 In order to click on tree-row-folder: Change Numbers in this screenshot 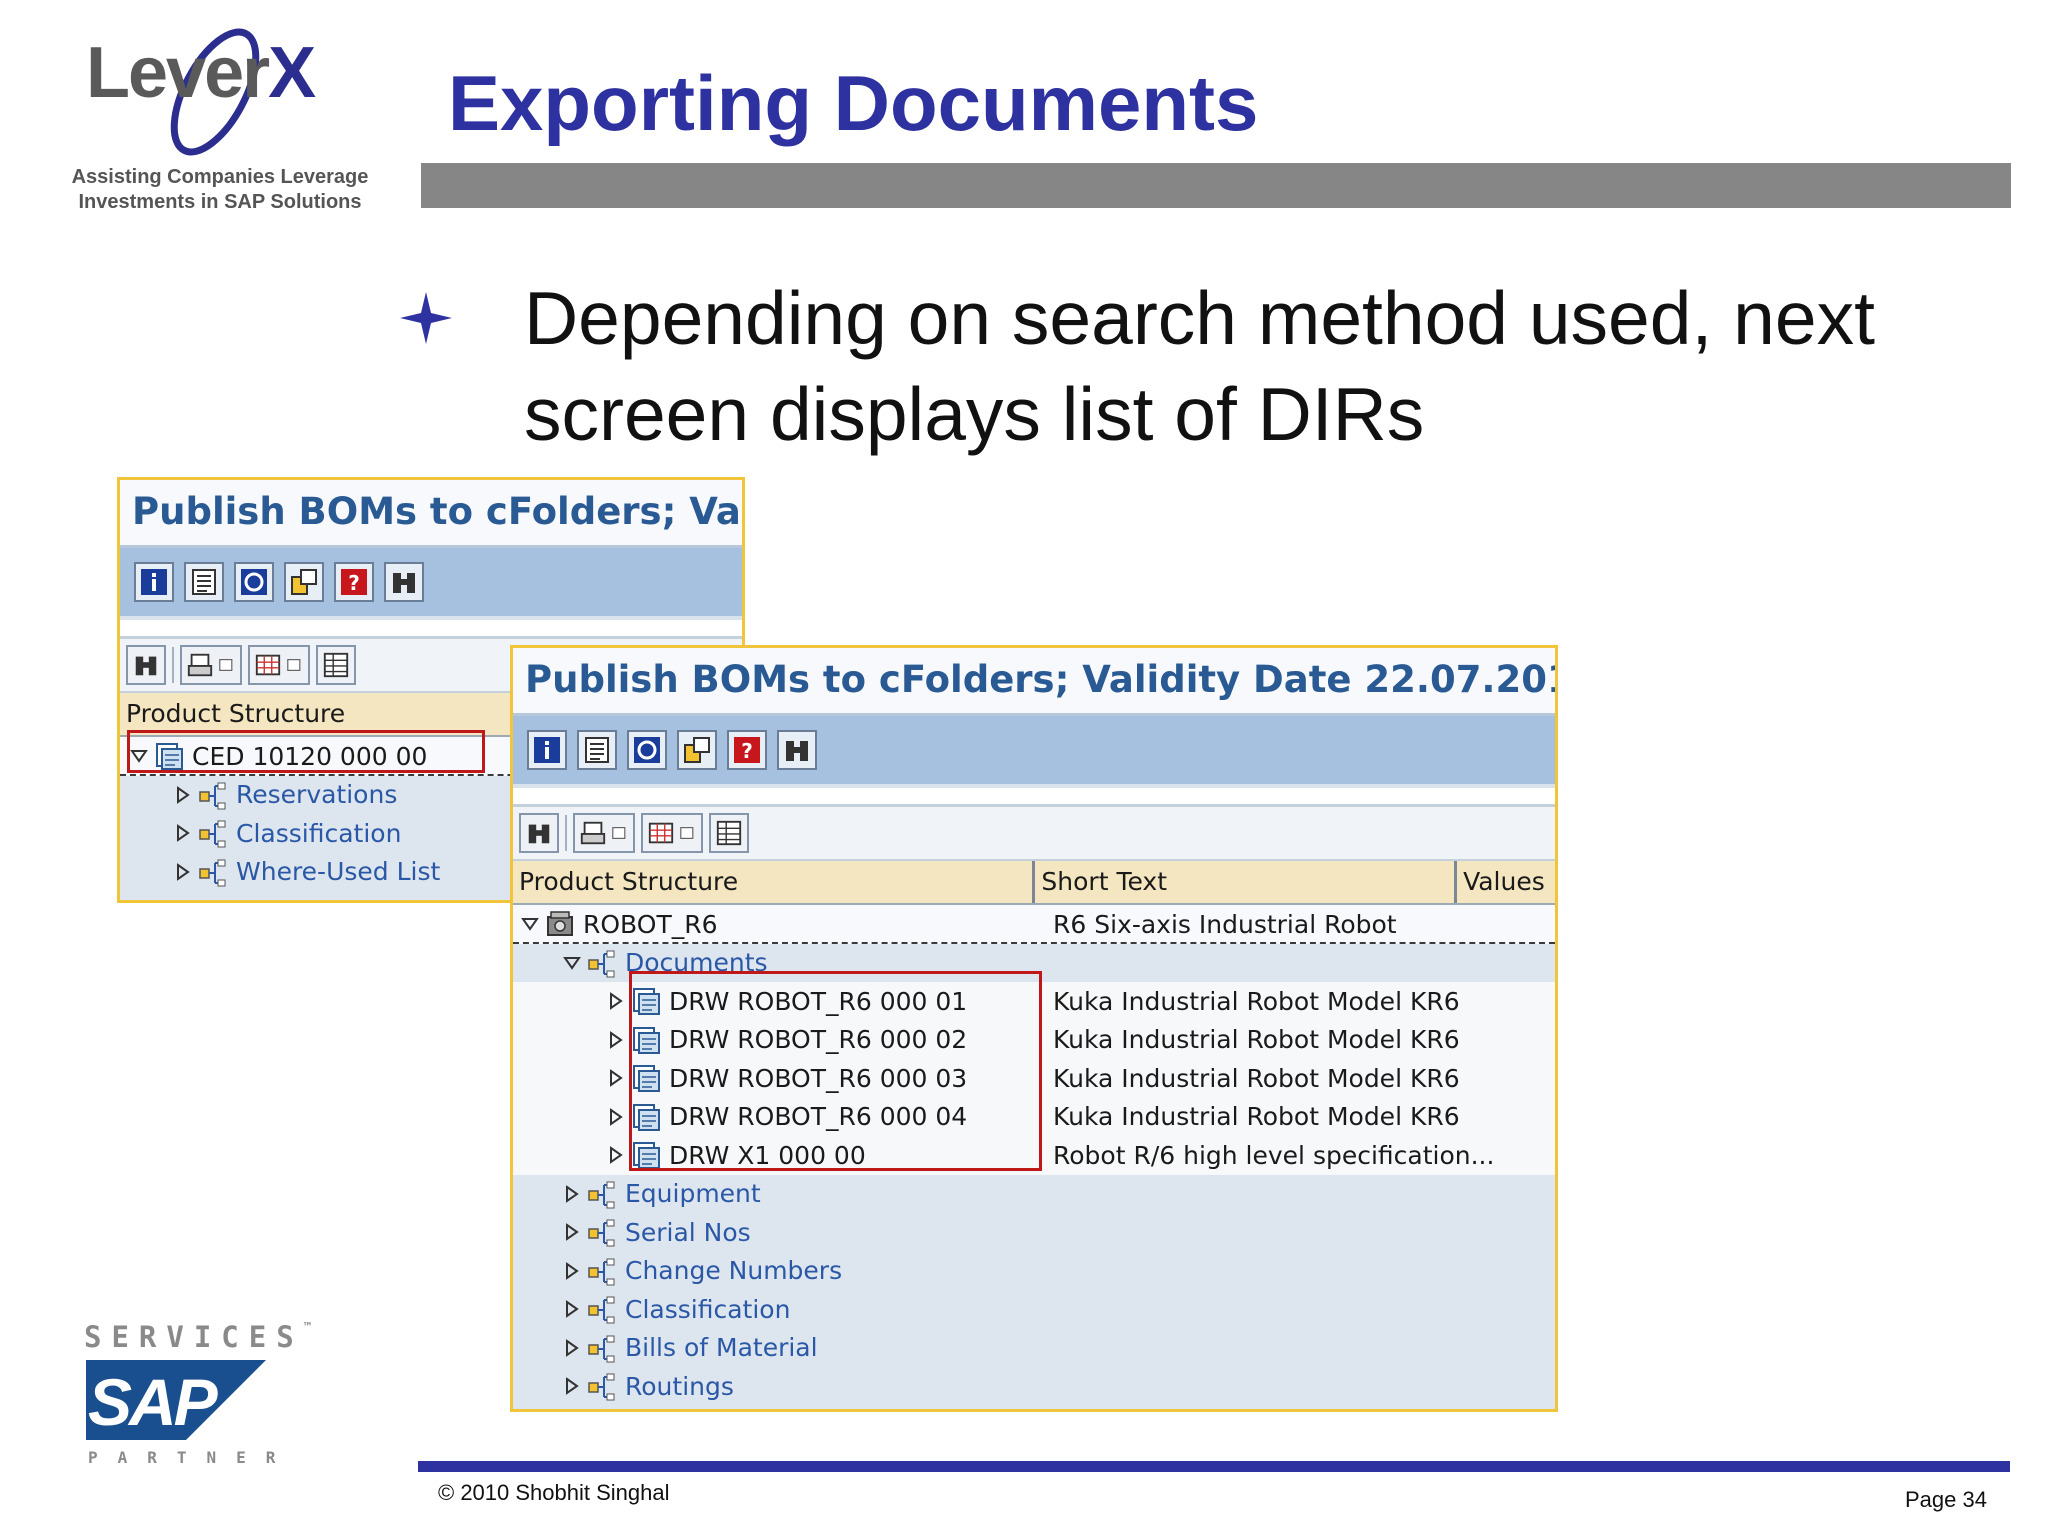, I will do `click(1034, 1271)`.